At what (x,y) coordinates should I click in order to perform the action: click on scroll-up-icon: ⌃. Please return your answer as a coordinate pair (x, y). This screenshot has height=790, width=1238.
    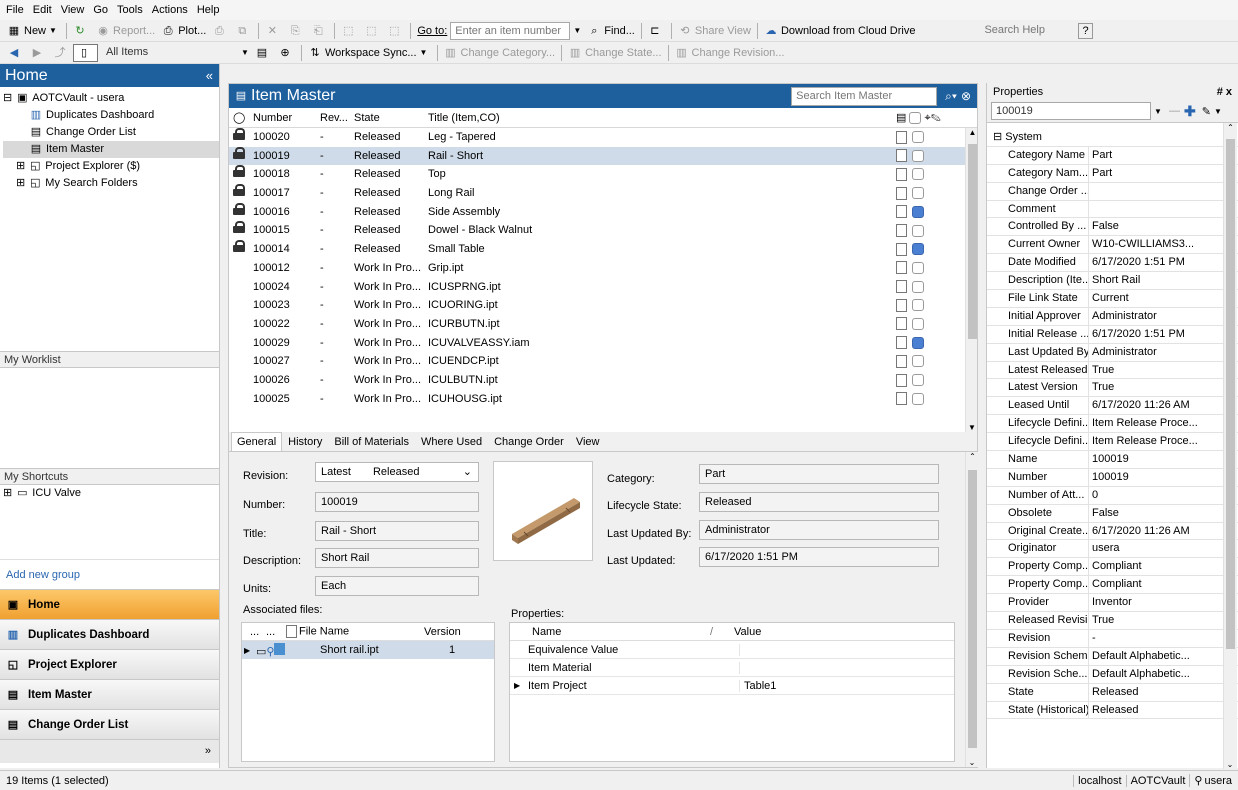
    Looking at the image, I should click on (1230, 127).